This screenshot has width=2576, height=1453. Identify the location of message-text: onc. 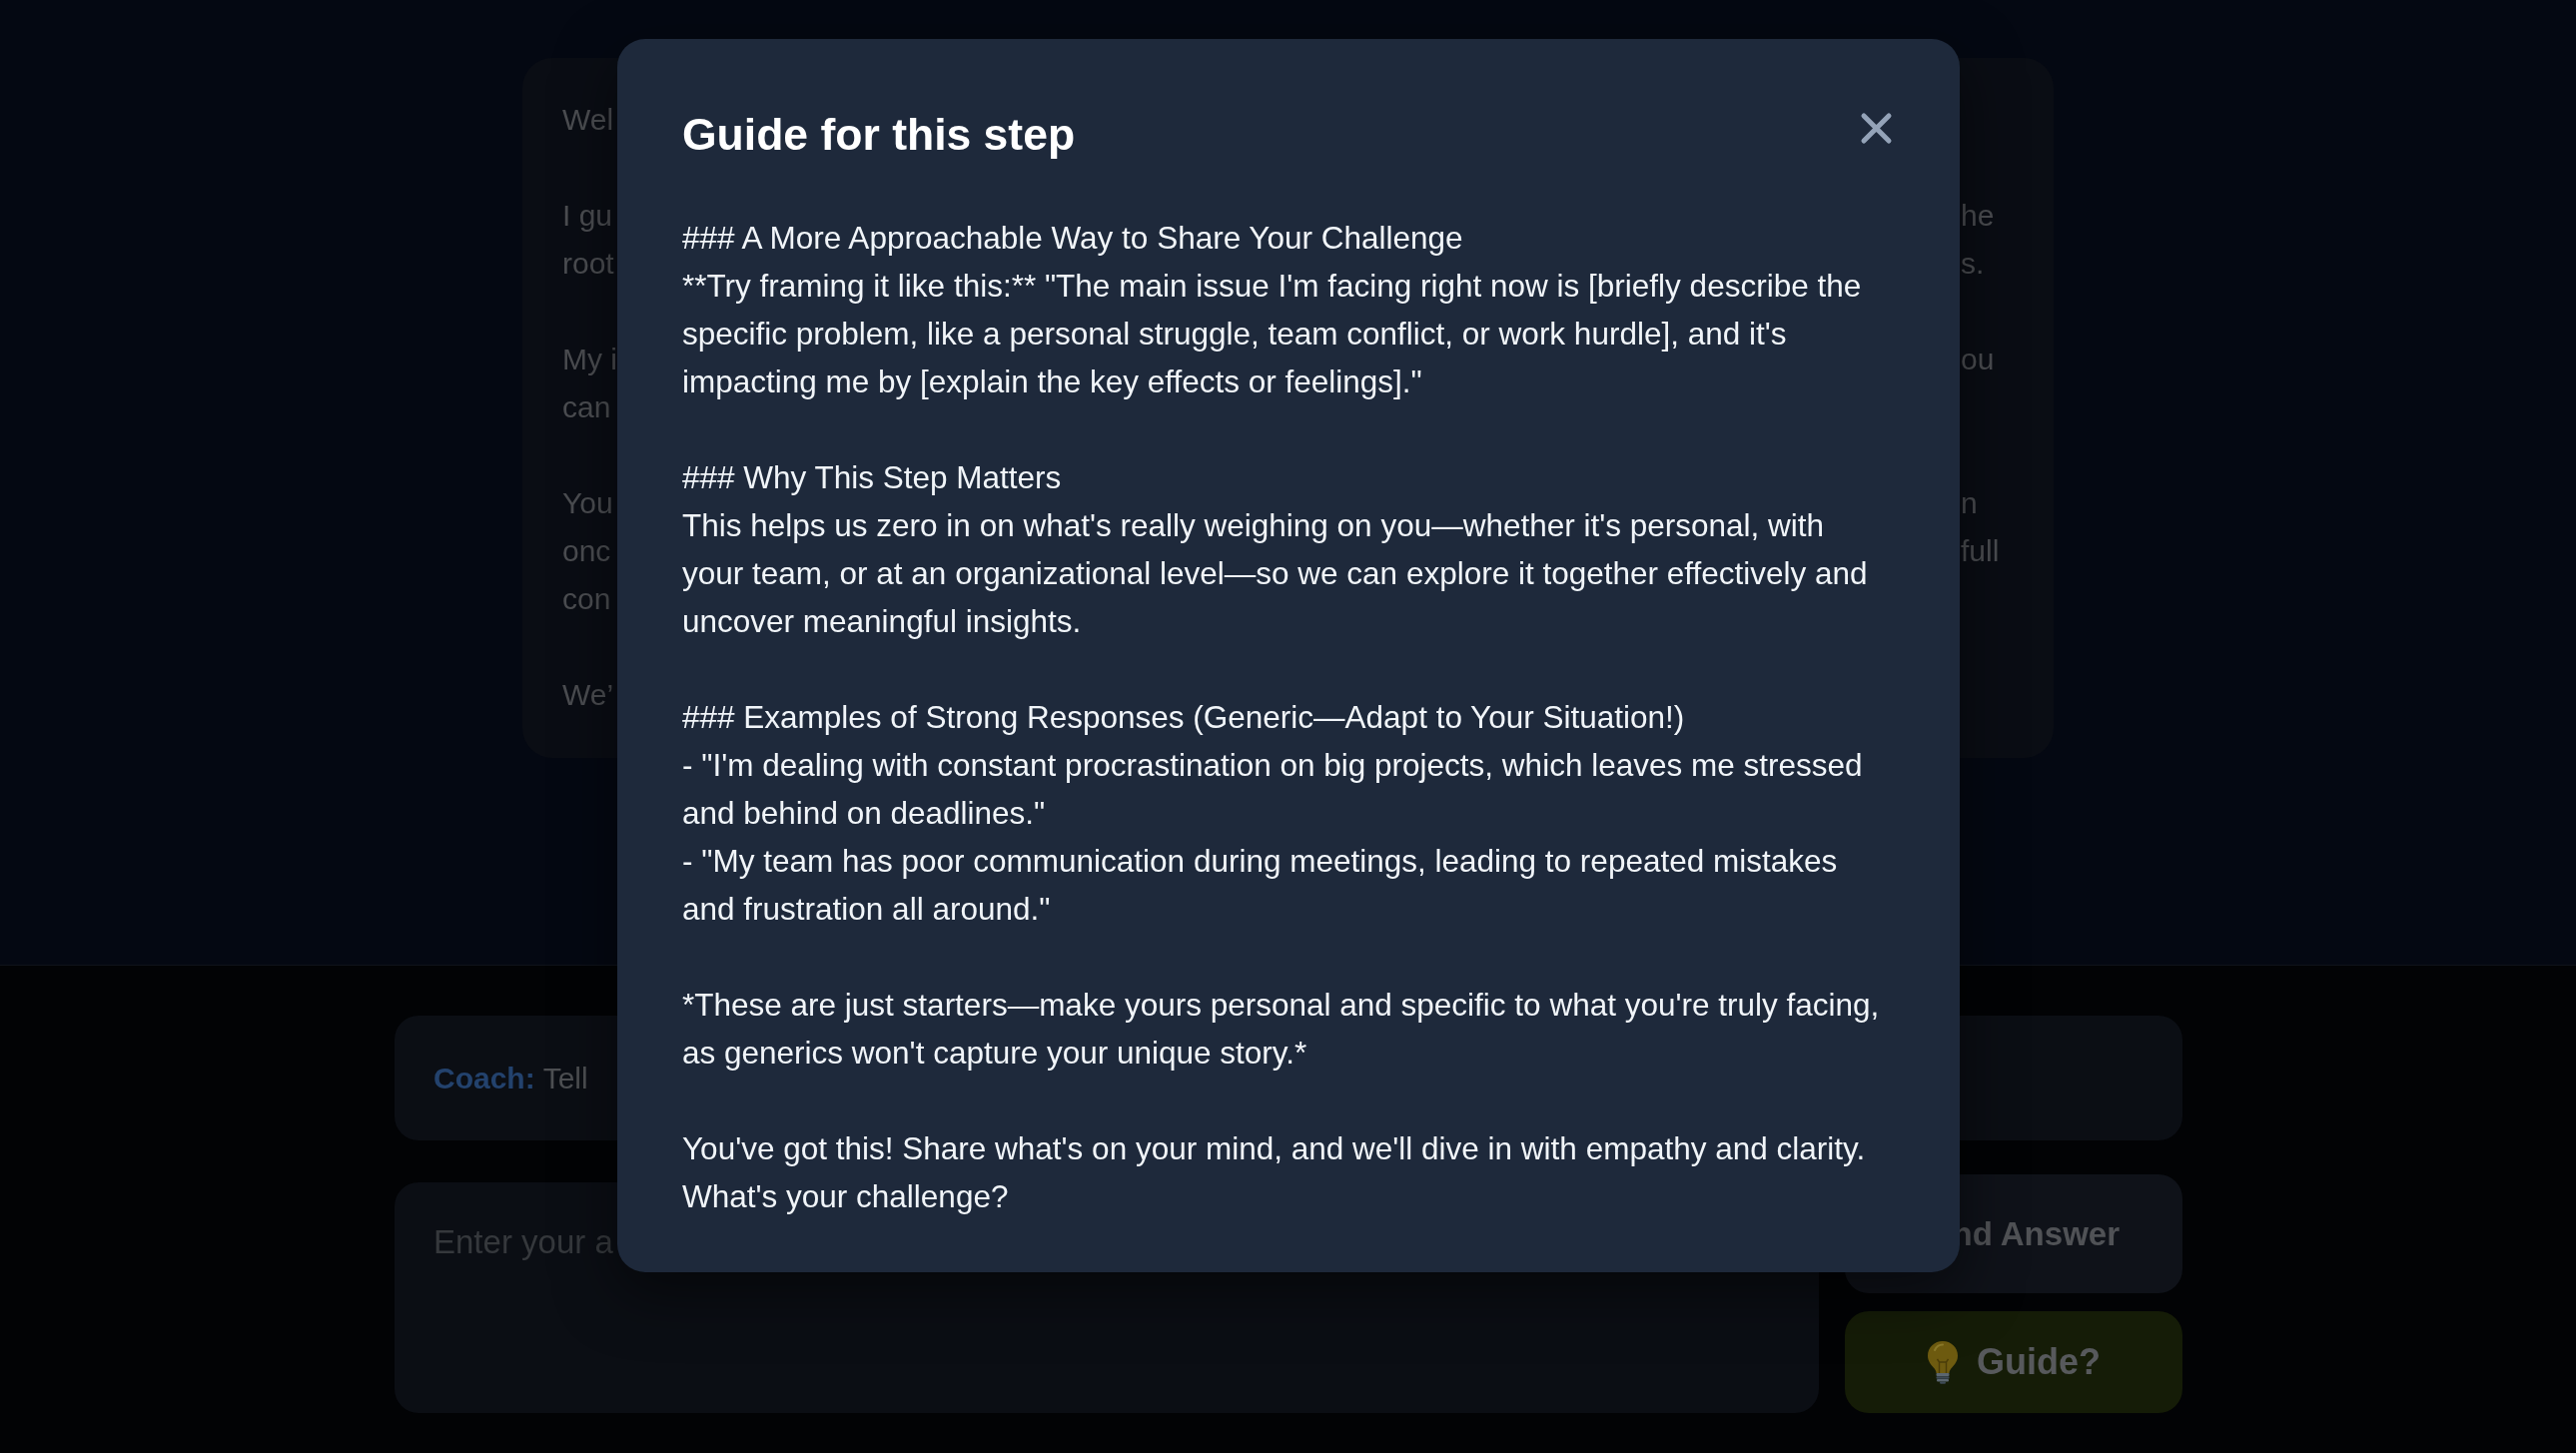
(587, 551).